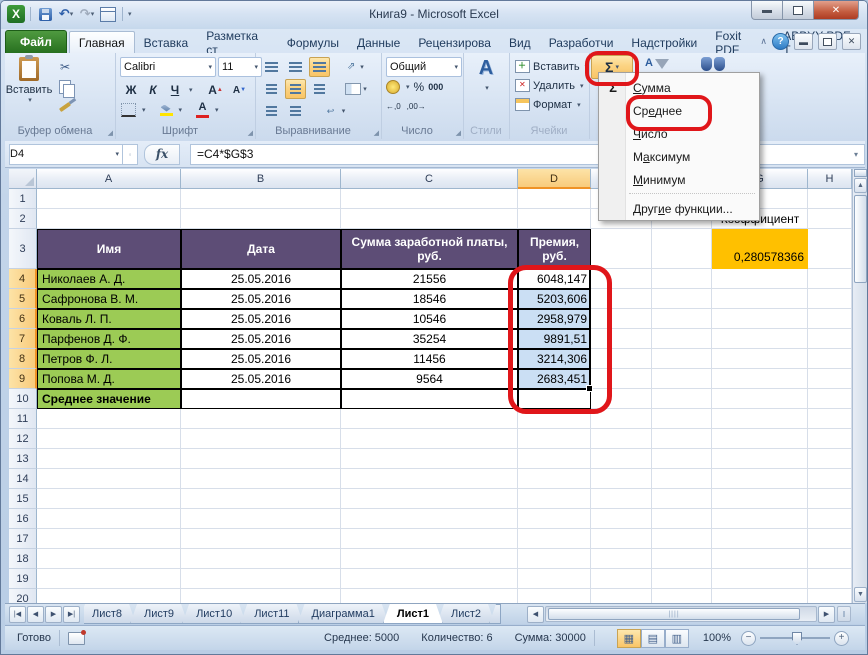 The image size is (868, 655). Describe the element at coordinates (652, 638) in the screenshot. I see `page-layout-view-button: ▤` at that location.